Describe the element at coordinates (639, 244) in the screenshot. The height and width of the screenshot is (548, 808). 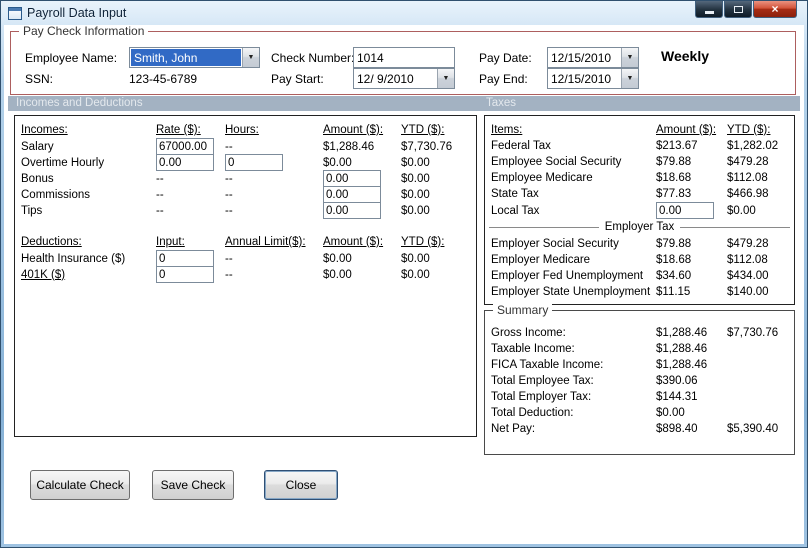
I see `table-row-employer-ss: Employer Social Security $79.88 $479.28` at that location.